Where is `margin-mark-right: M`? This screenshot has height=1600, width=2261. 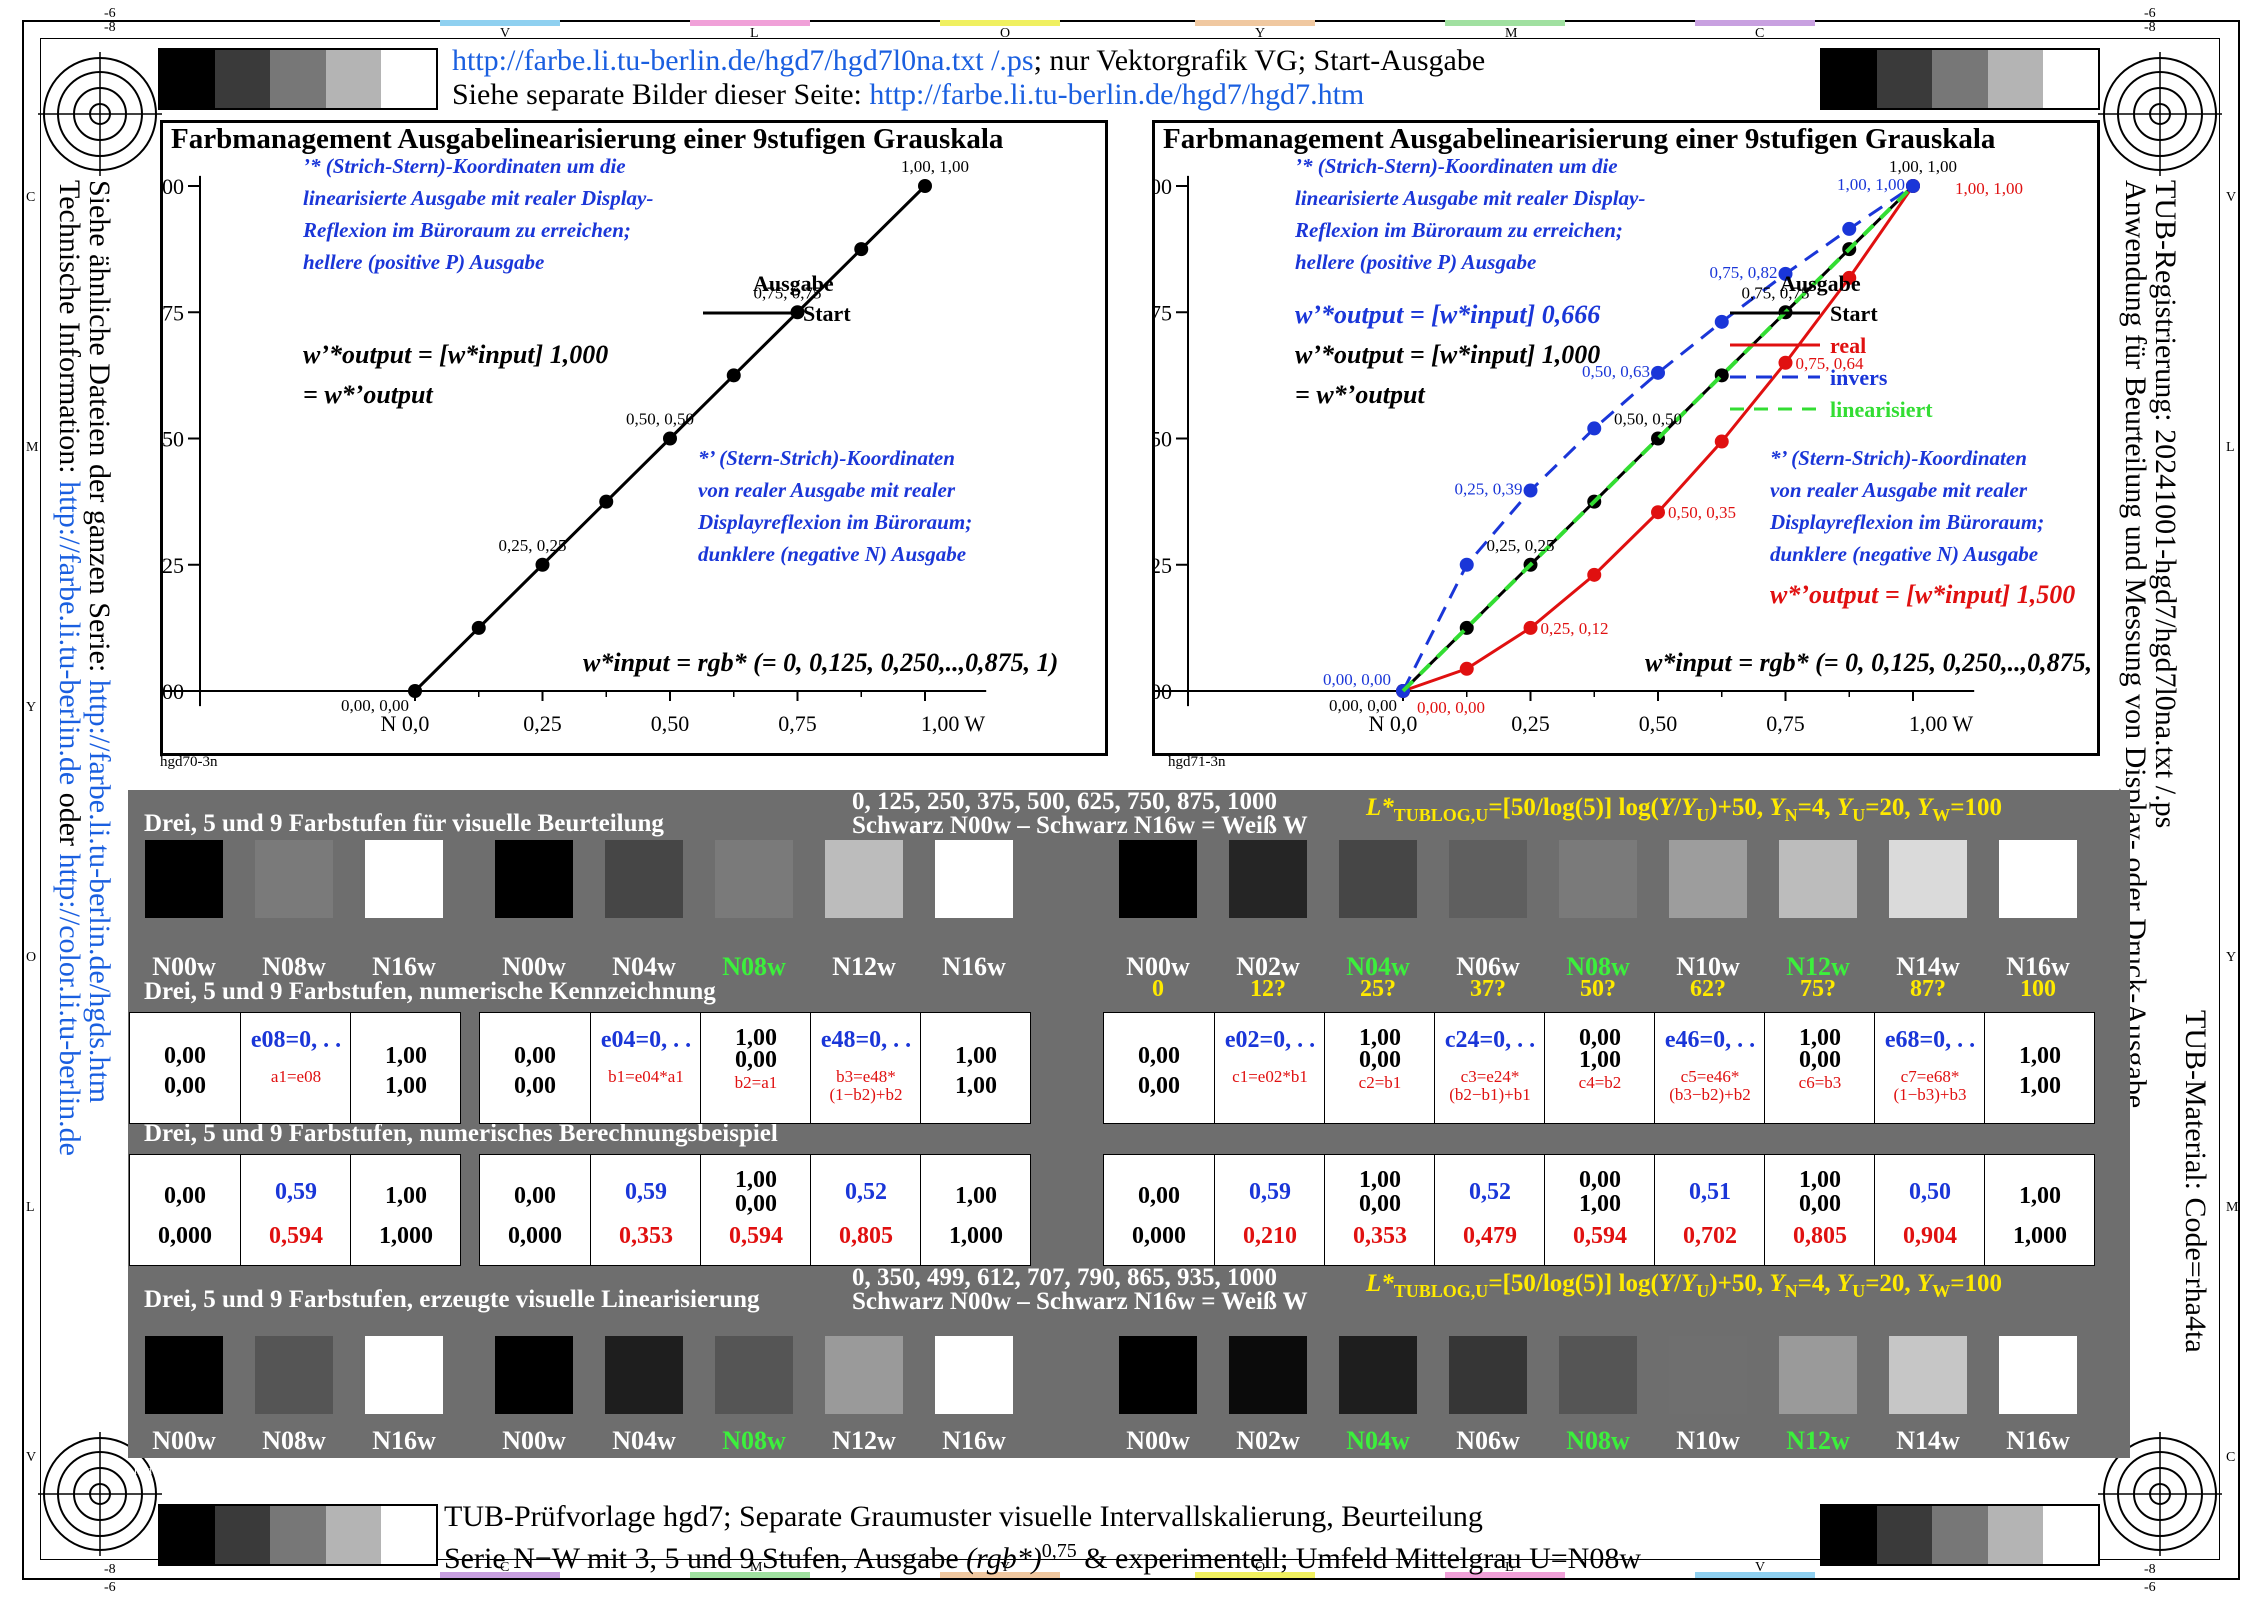 margin-mark-right: M is located at coordinates (2232, 1207).